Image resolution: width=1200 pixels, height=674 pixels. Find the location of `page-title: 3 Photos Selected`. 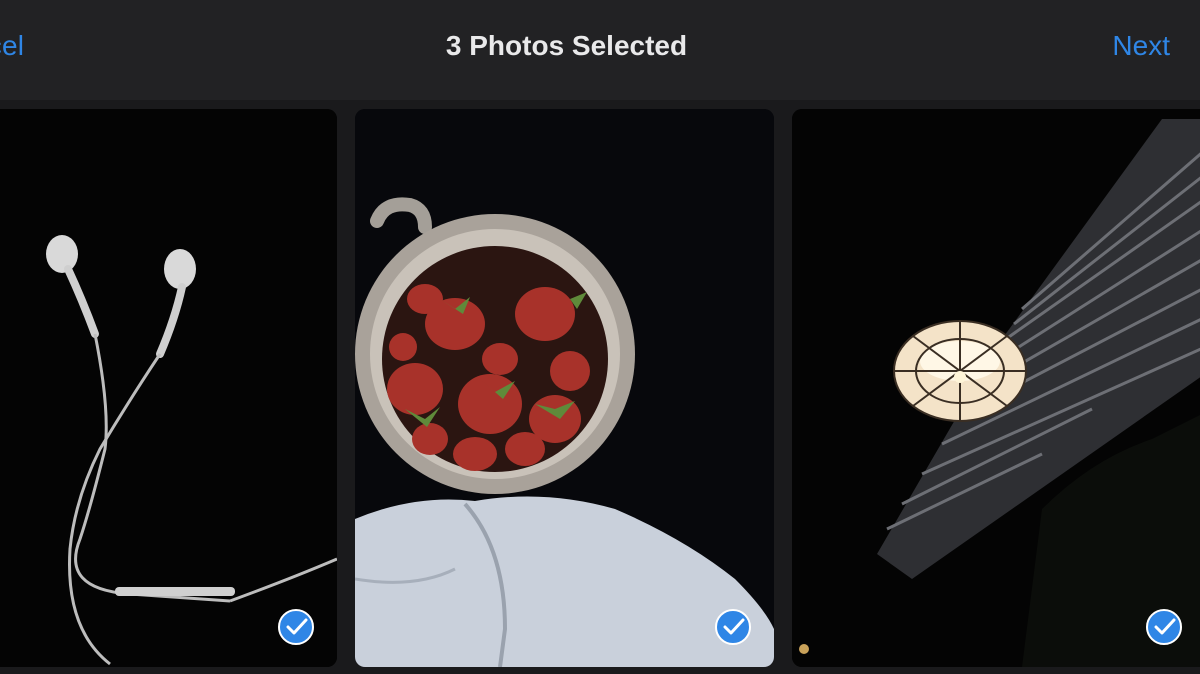

page-title: 3 Photos Selected is located at coordinates (566, 45).